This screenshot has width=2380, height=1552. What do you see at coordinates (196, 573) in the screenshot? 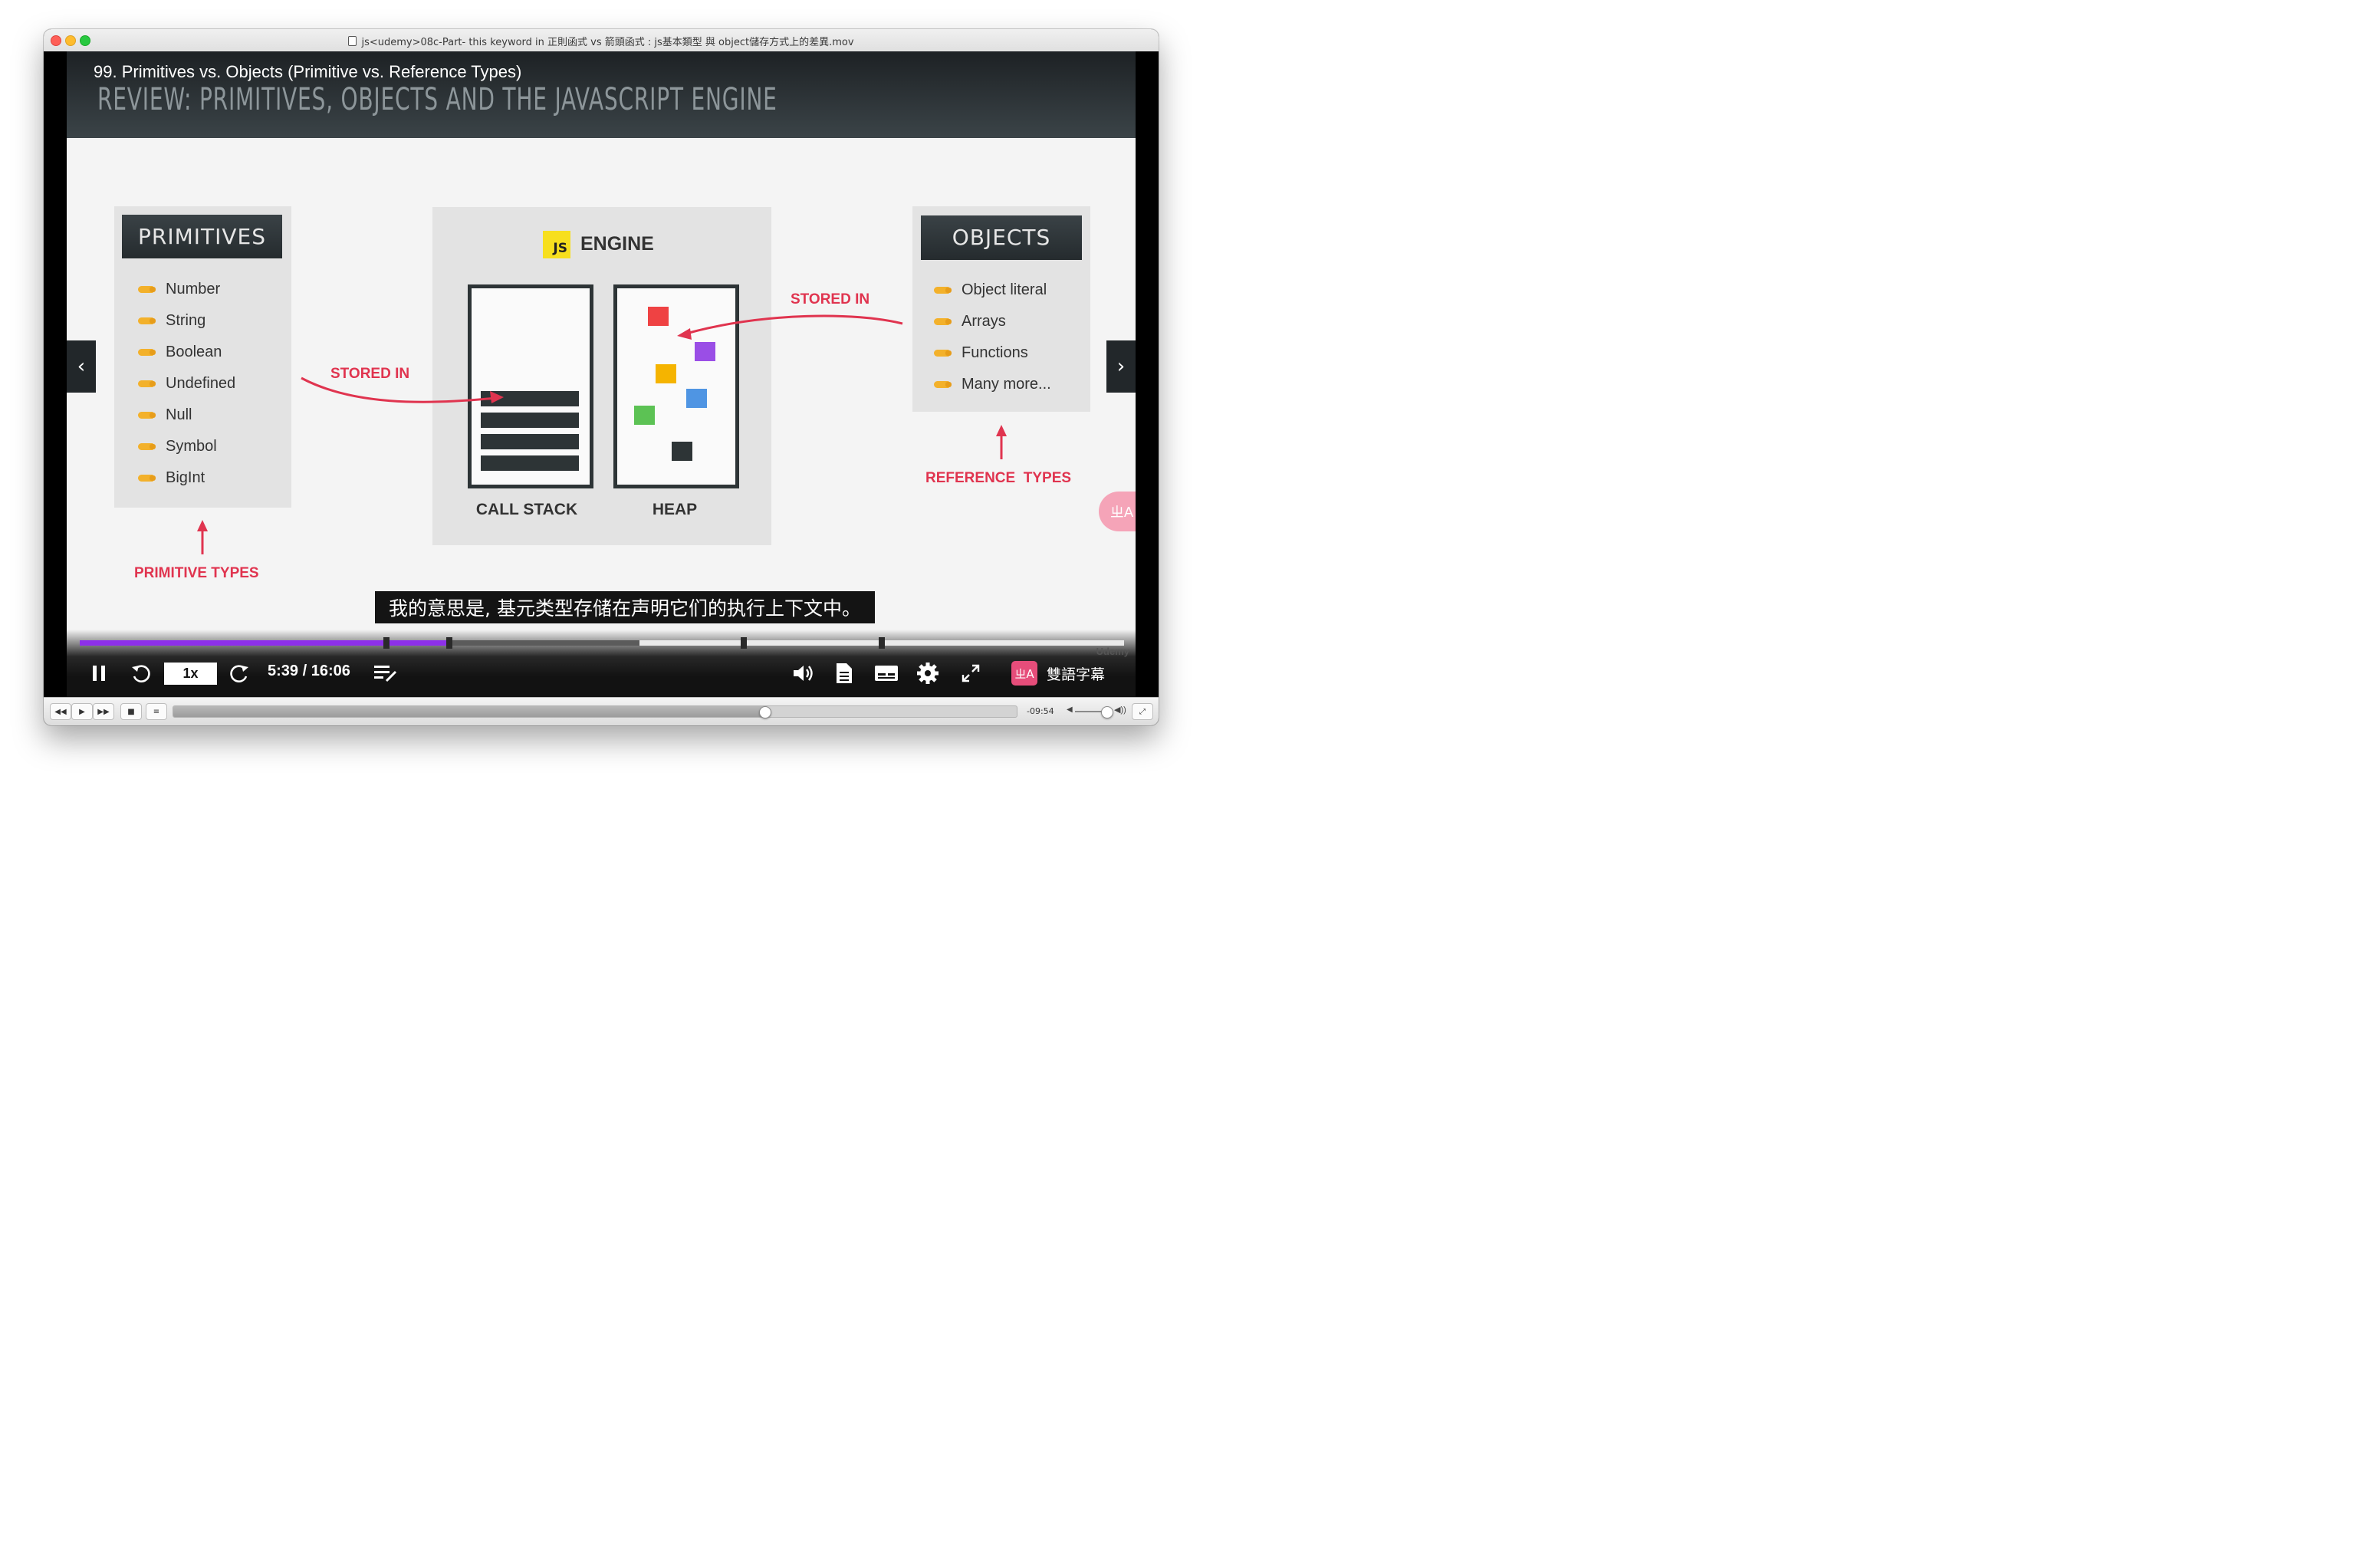
I see `primitive-types-label: PRIMITIVE TYPES` at bounding box center [196, 573].